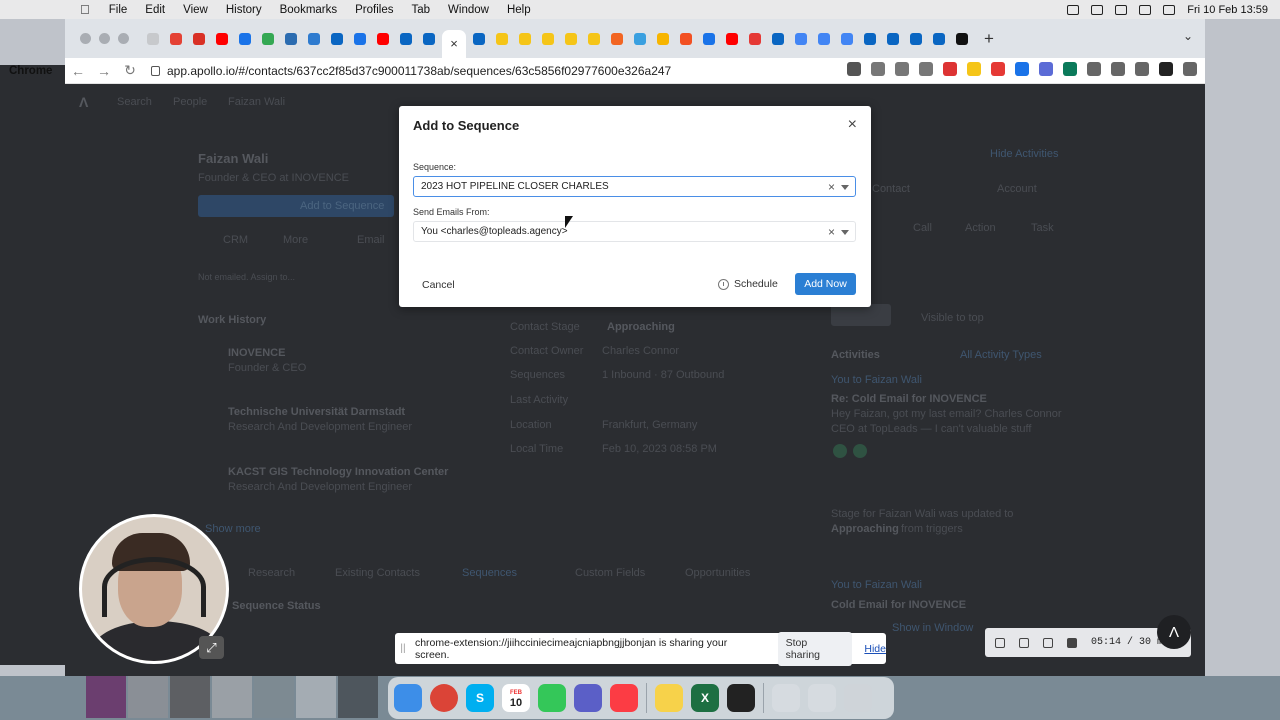 The width and height of the screenshot is (1280, 720). What do you see at coordinates (822, 698) in the screenshot?
I see `presentation-icon` at bounding box center [822, 698].